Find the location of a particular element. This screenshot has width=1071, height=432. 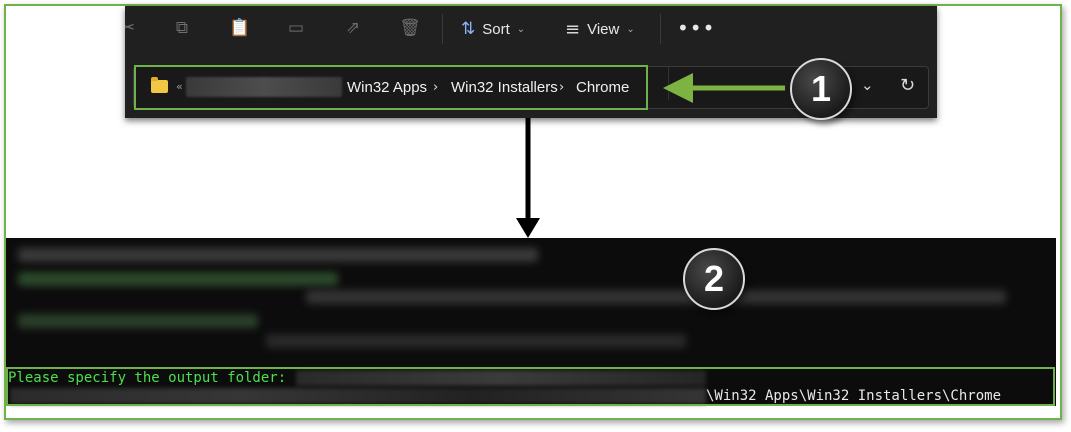

view-button: ≡ View ⌄ is located at coordinates (600, 29).